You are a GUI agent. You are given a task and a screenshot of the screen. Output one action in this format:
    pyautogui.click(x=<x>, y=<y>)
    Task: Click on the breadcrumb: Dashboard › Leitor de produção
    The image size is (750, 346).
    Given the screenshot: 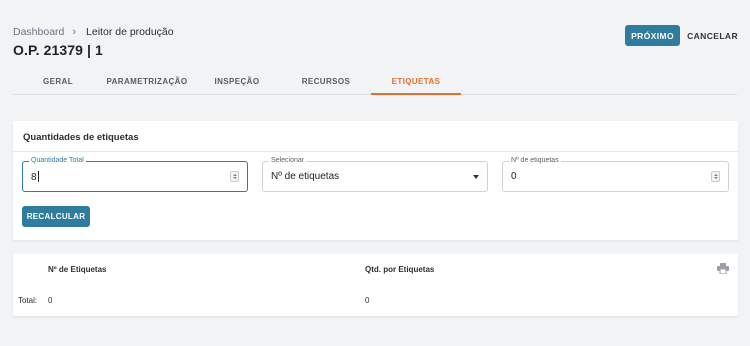 What is the action you would take?
    pyautogui.click(x=93, y=32)
    